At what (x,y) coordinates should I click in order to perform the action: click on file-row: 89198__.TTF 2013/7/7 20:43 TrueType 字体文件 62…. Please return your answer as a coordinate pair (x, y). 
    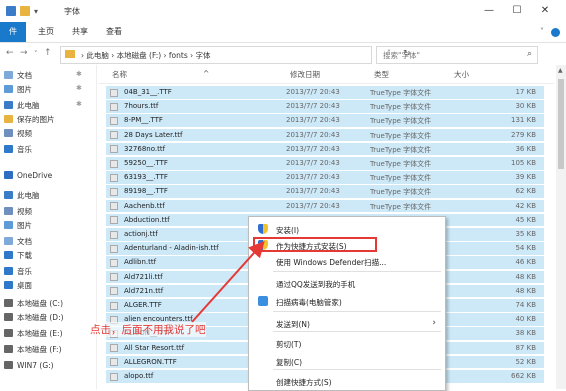
    Looking at the image, I should click on (325, 191).